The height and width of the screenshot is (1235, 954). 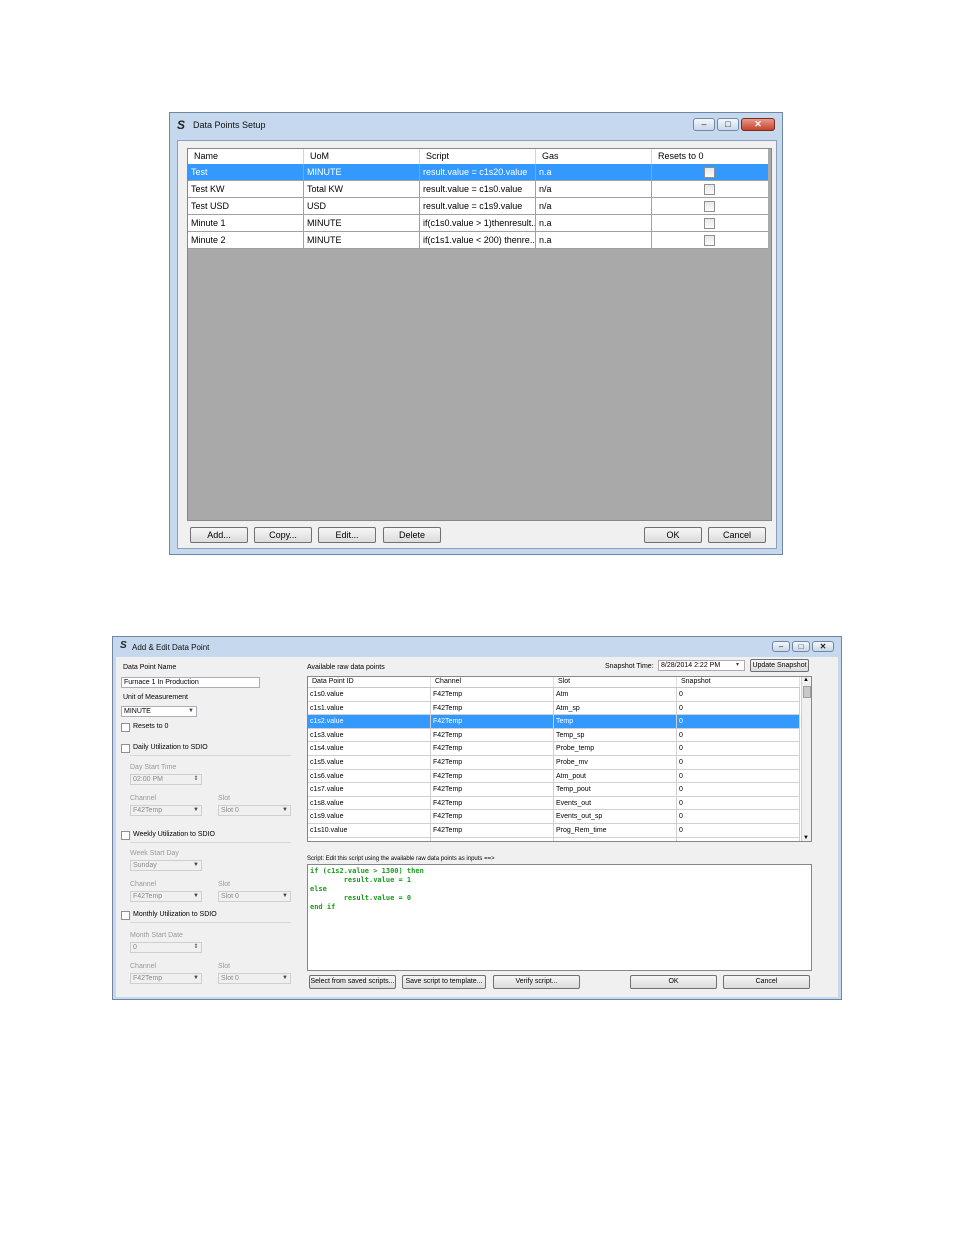 I want to click on vertical-scrollbar: ▲ ▼, so click(x=806, y=759).